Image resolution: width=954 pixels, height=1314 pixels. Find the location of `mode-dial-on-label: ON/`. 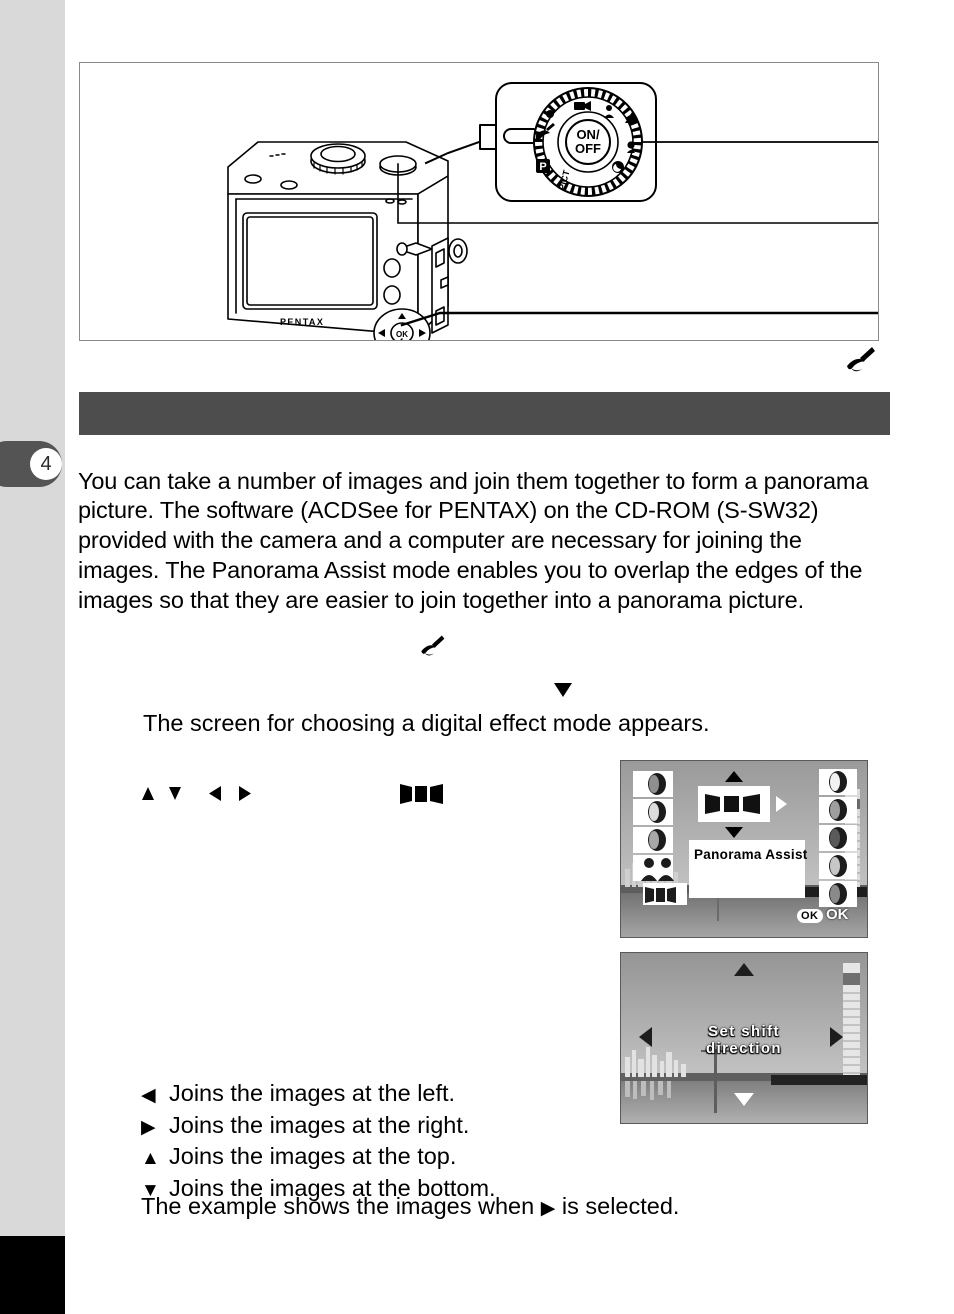

mode-dial-on-label: ON/ is located at coordinates (588, 134).